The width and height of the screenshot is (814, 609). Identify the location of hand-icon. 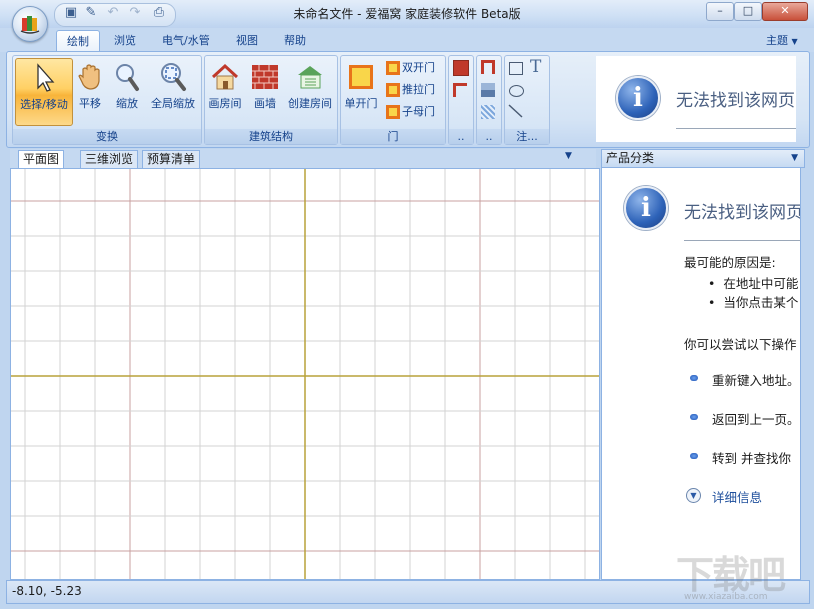
(89, 77).